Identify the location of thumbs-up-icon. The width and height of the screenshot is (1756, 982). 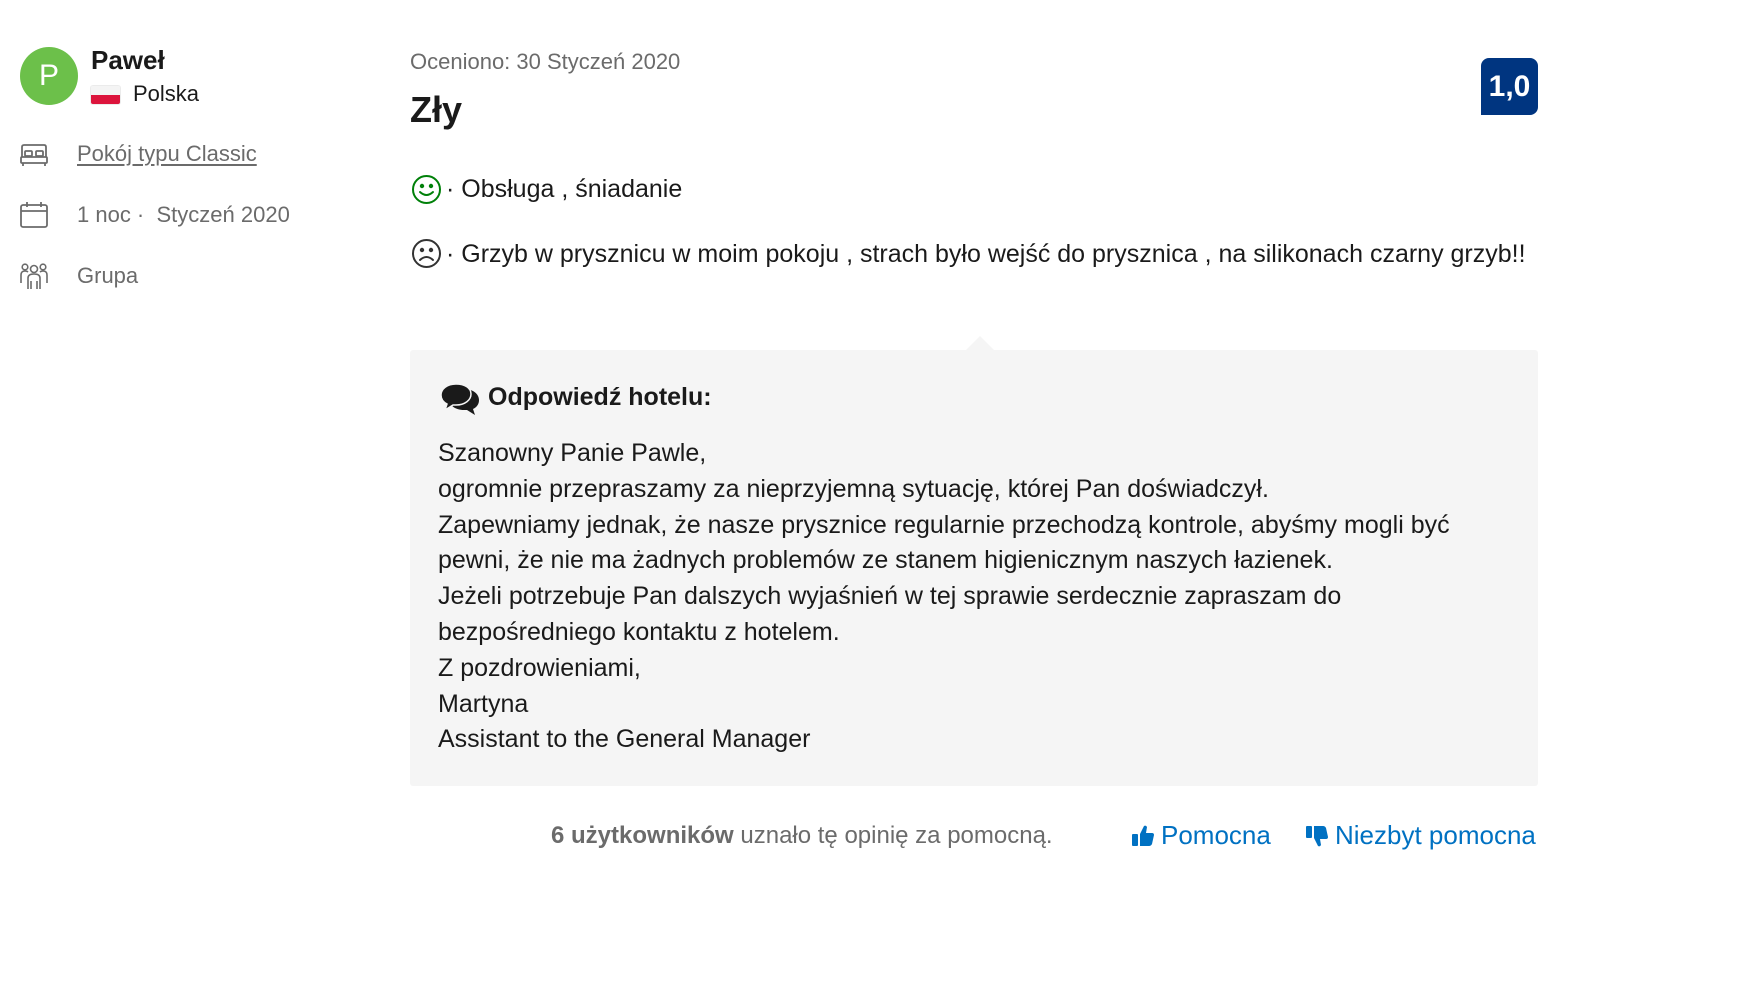
(1143, 836).